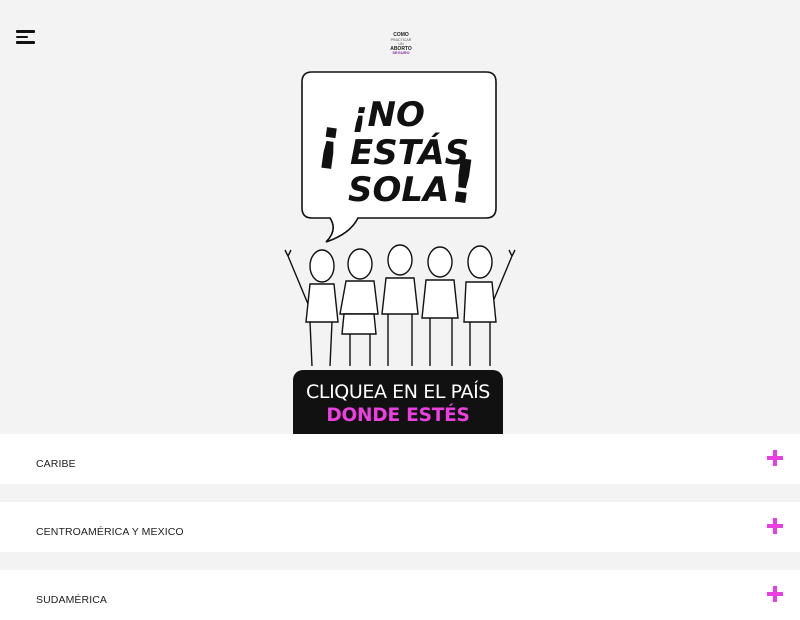  I want to click on menu-hamburger-icon, so click(26, 37).